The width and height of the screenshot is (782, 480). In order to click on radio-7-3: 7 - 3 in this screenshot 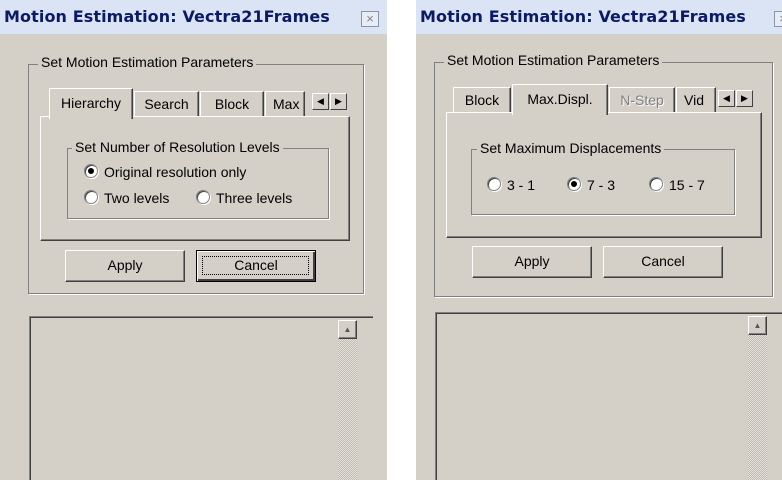, I will do `click(591, 185)`.